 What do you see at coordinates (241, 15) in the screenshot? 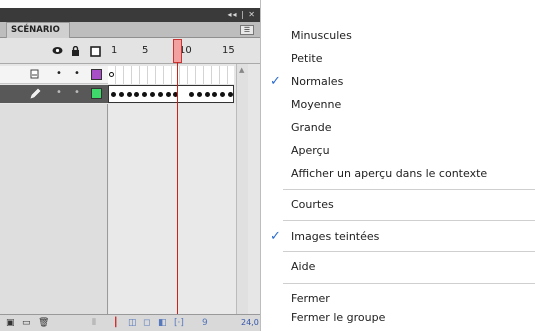
I see `panel-window-controls: ◂◂ | ✕` at bounding box center [241, 15].